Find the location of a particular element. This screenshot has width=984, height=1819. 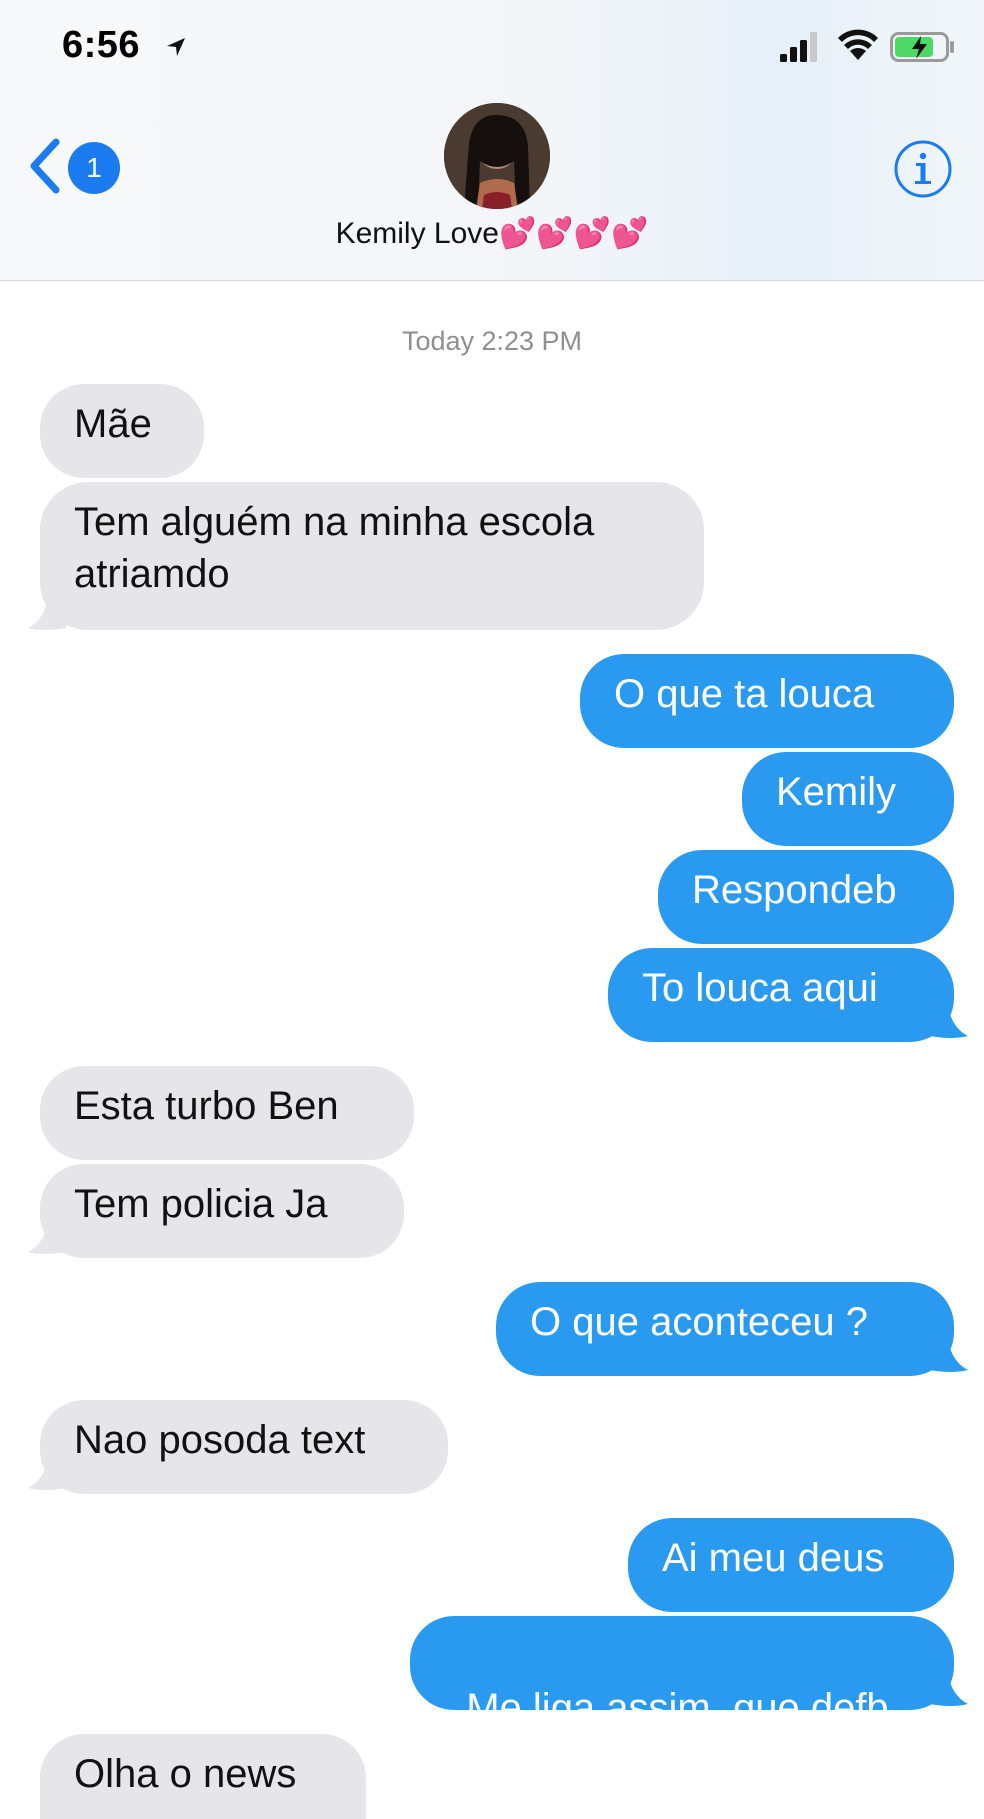

received-message-bubble: Esta turbo Ben is located at coordinates (227, 1113).